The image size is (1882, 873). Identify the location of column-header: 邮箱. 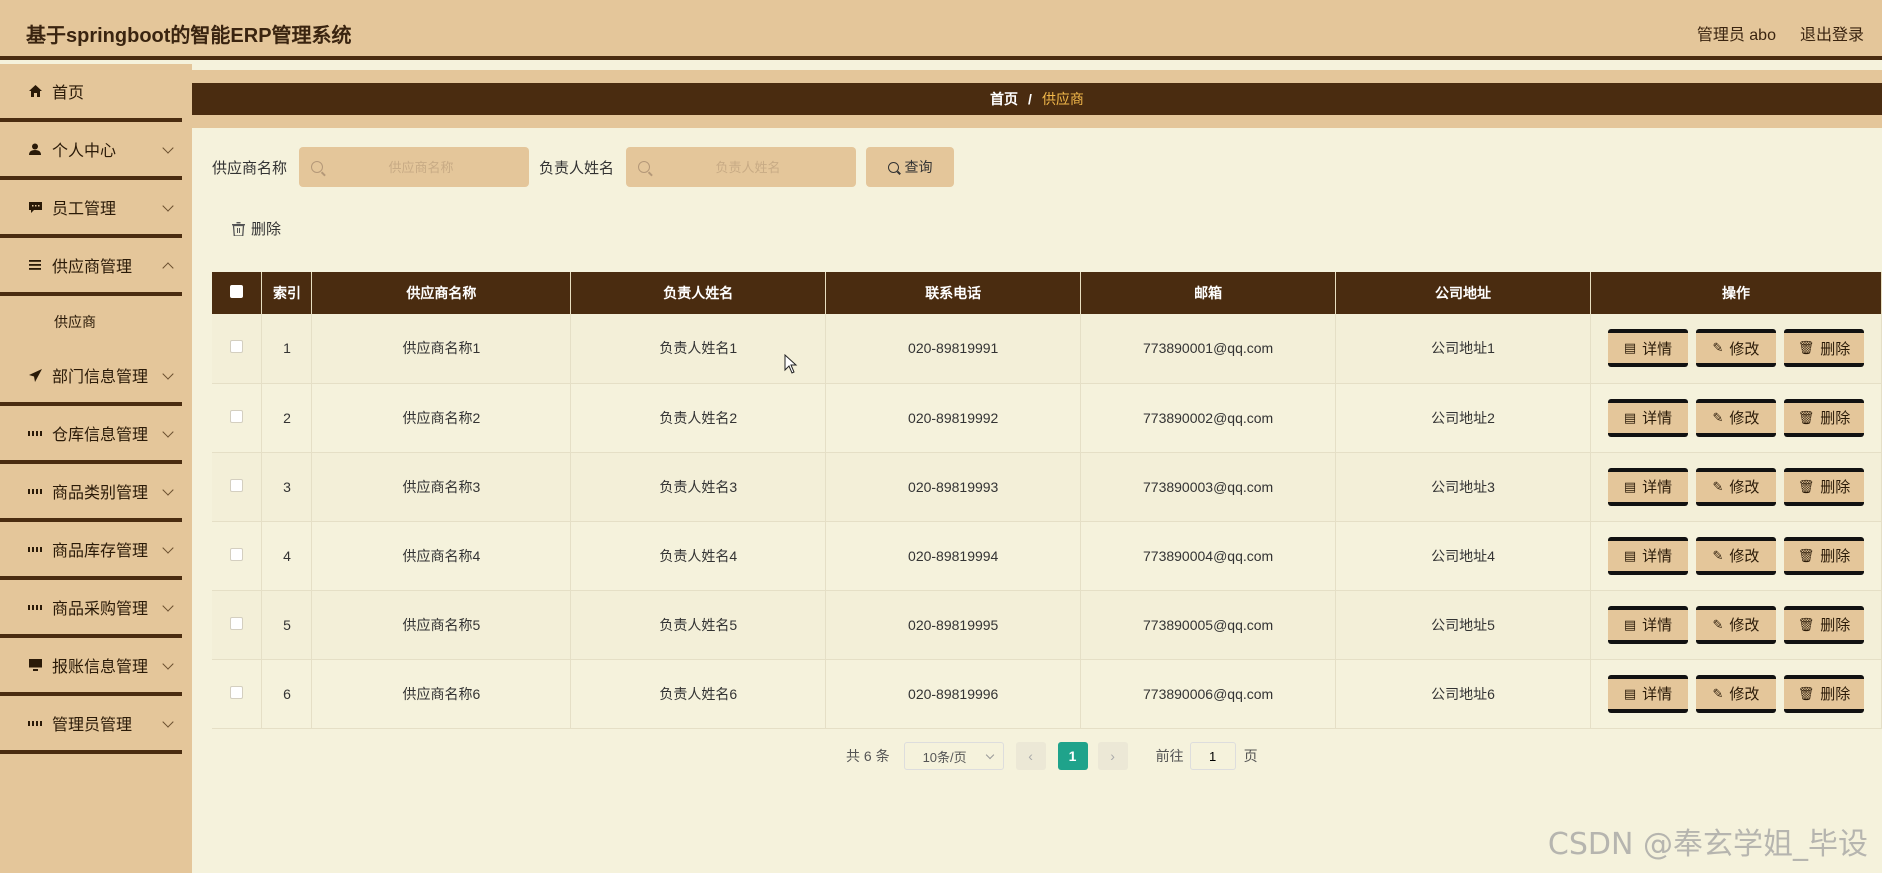
(1208, 293).